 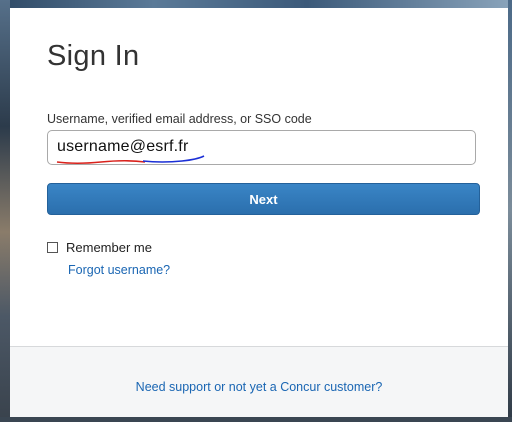 I want to click on background-photo-right, so click(x=510, y=211).